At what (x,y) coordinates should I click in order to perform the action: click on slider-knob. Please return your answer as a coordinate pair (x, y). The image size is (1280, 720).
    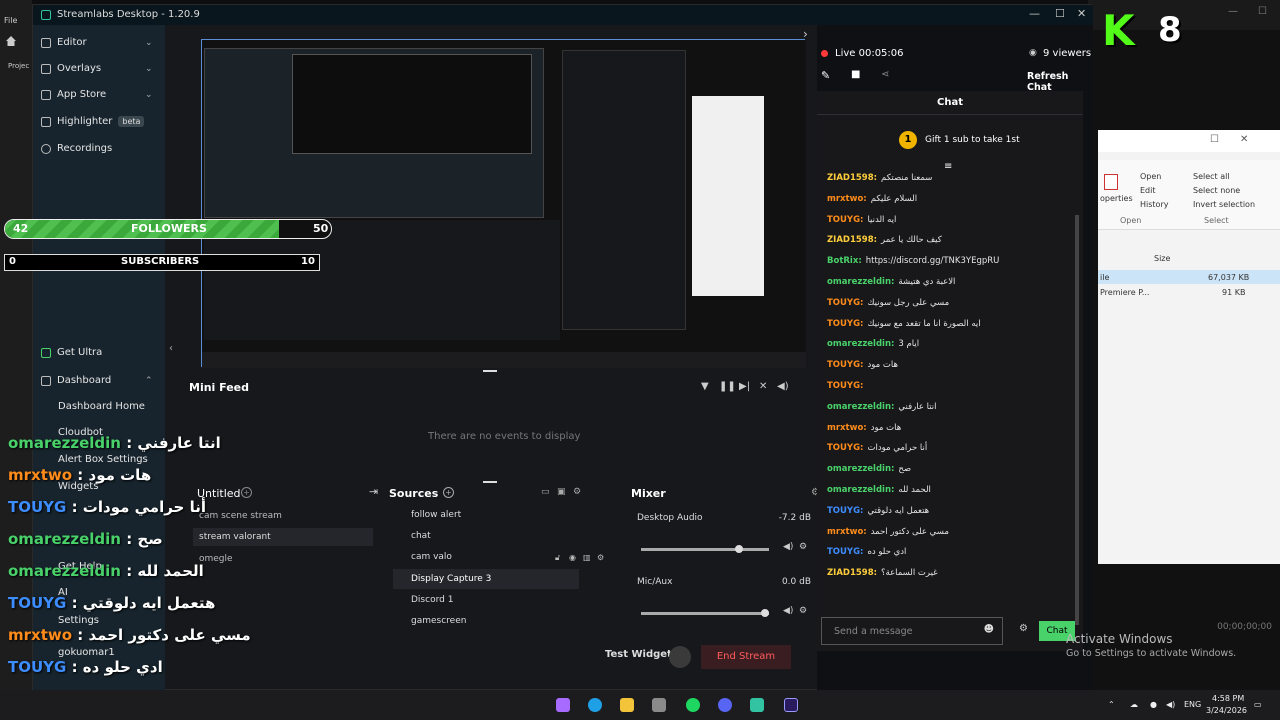
    Looking at the image, I should click on (738, 549).